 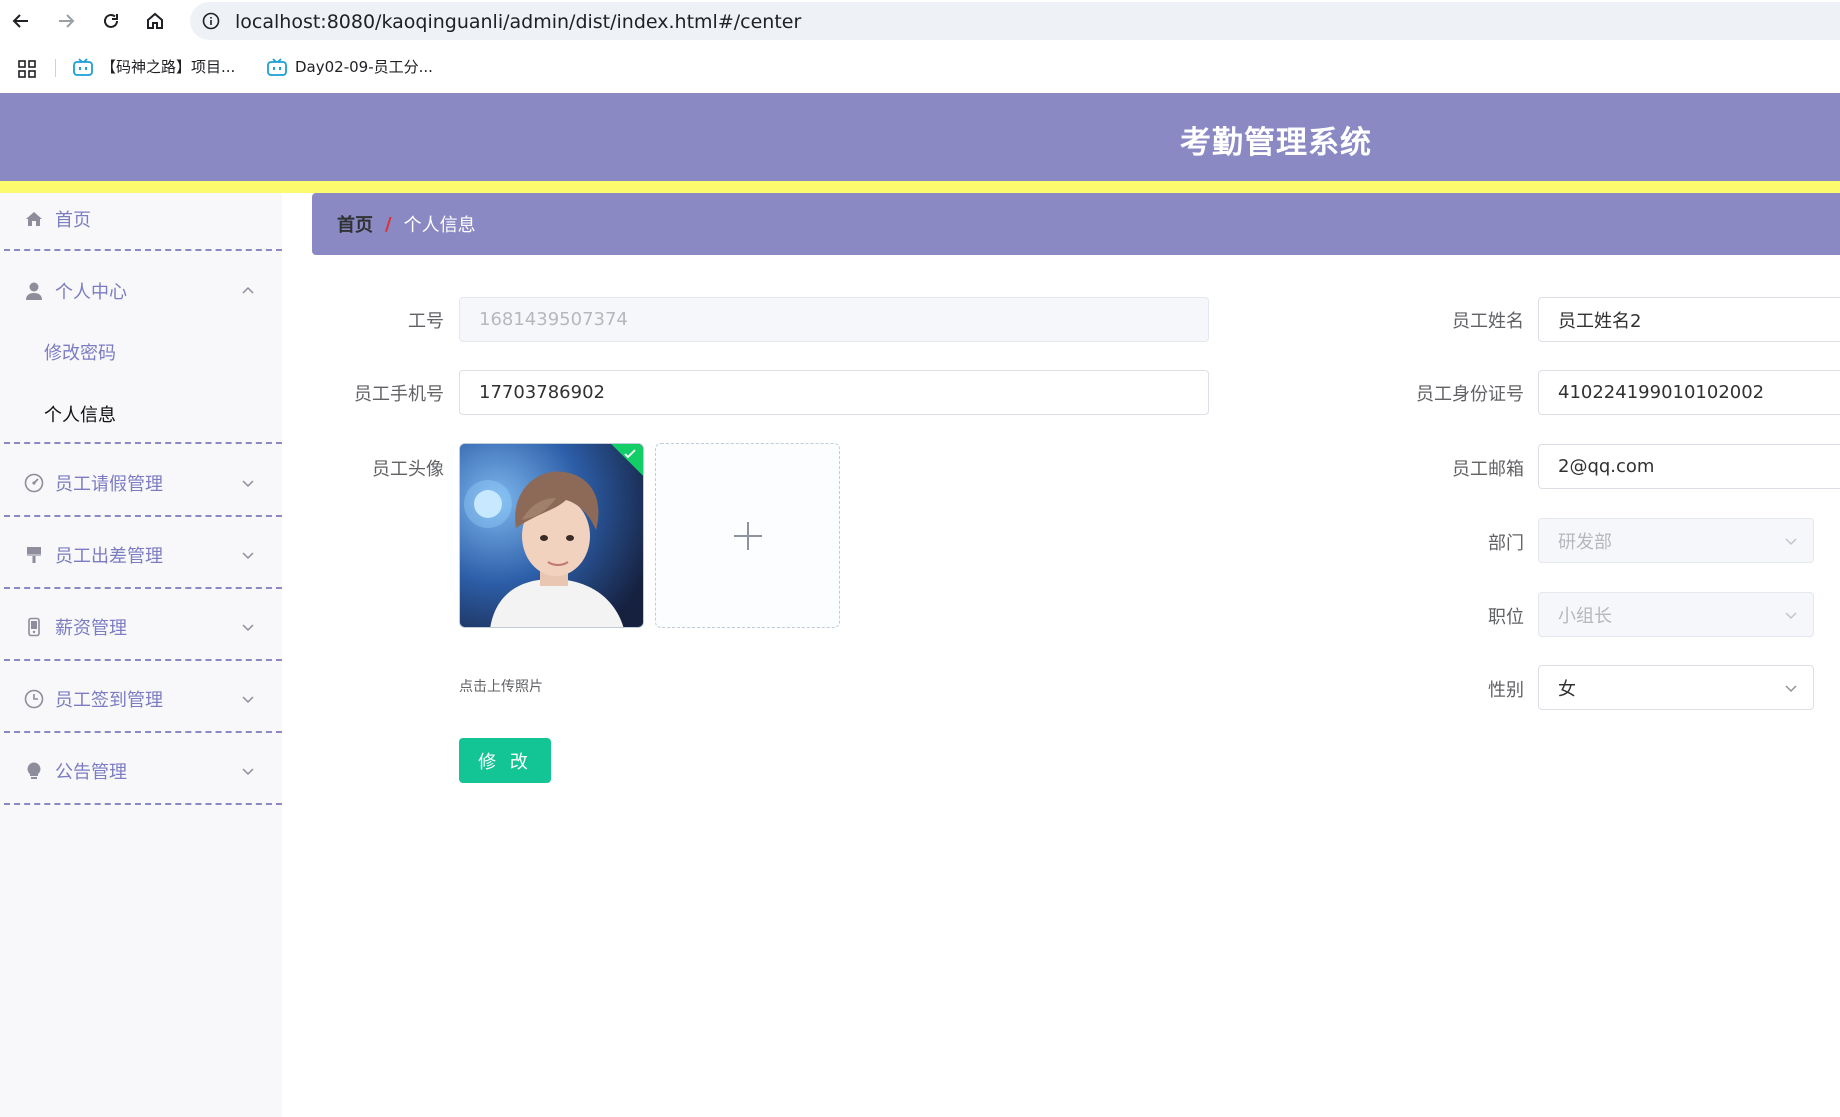 I want to click on sidebar-sub-personal-info: 个人信息, so click(x=80, y=414).